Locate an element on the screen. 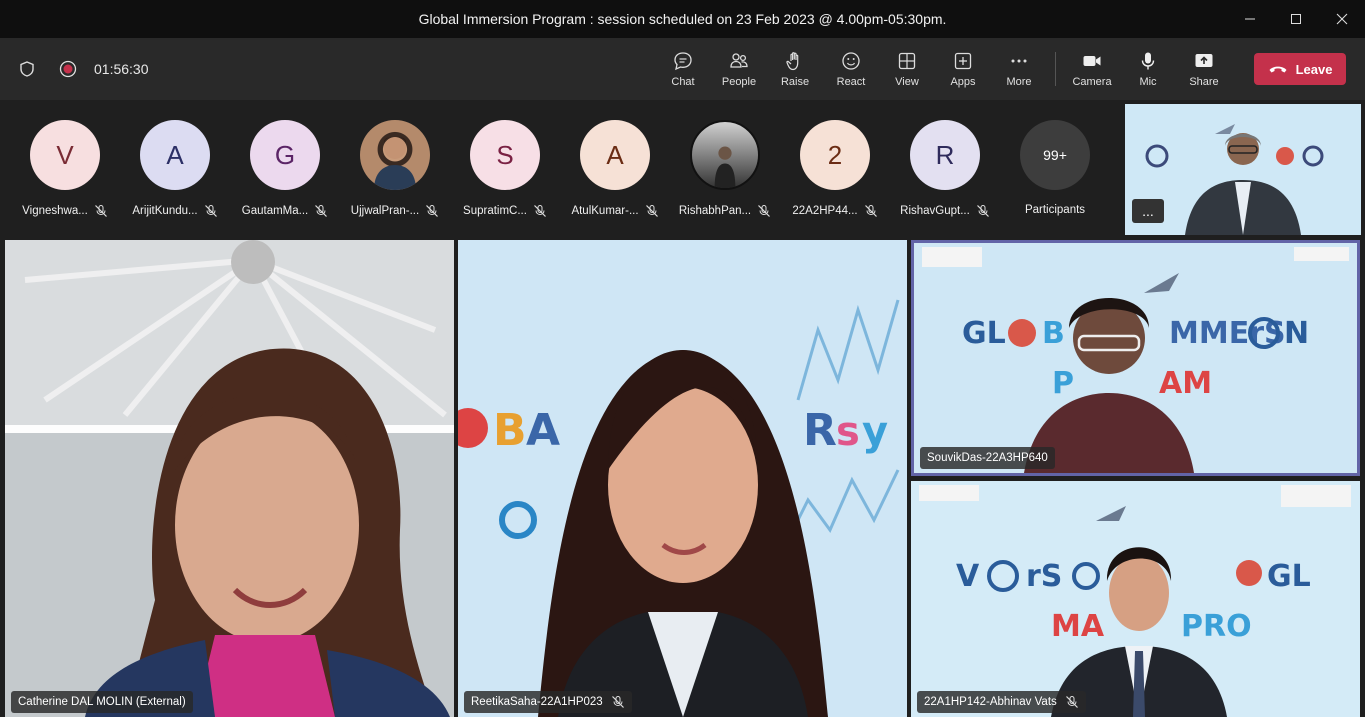 The width and height of the screenshot is (1365, 717). view-button: View is located at coordinates (907, 69).